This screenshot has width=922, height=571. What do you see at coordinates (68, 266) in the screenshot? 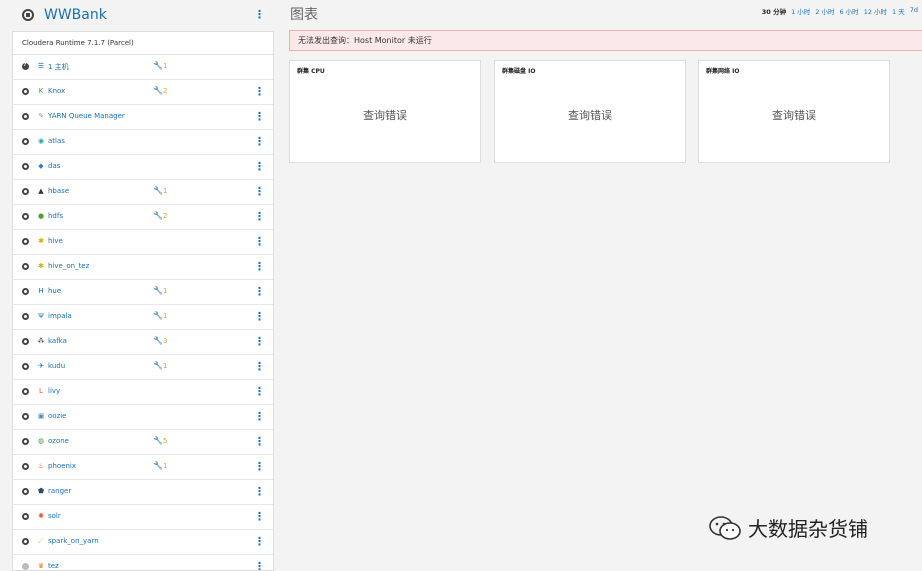
I see `service-name-link: hive_on_tez` at bounding box center [68, 266].